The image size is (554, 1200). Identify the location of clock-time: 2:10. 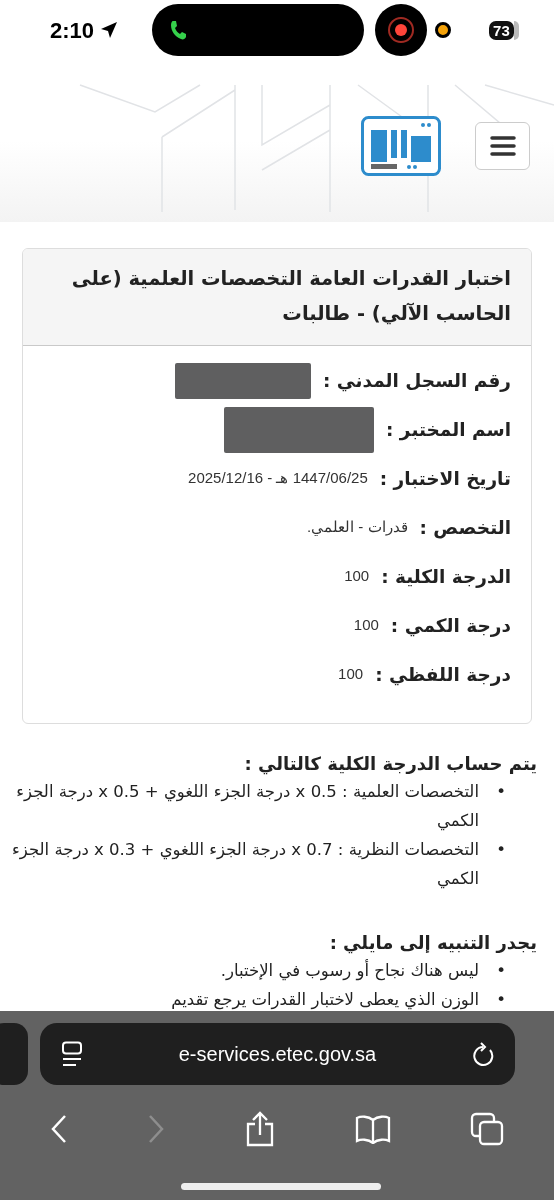
(72, 30).